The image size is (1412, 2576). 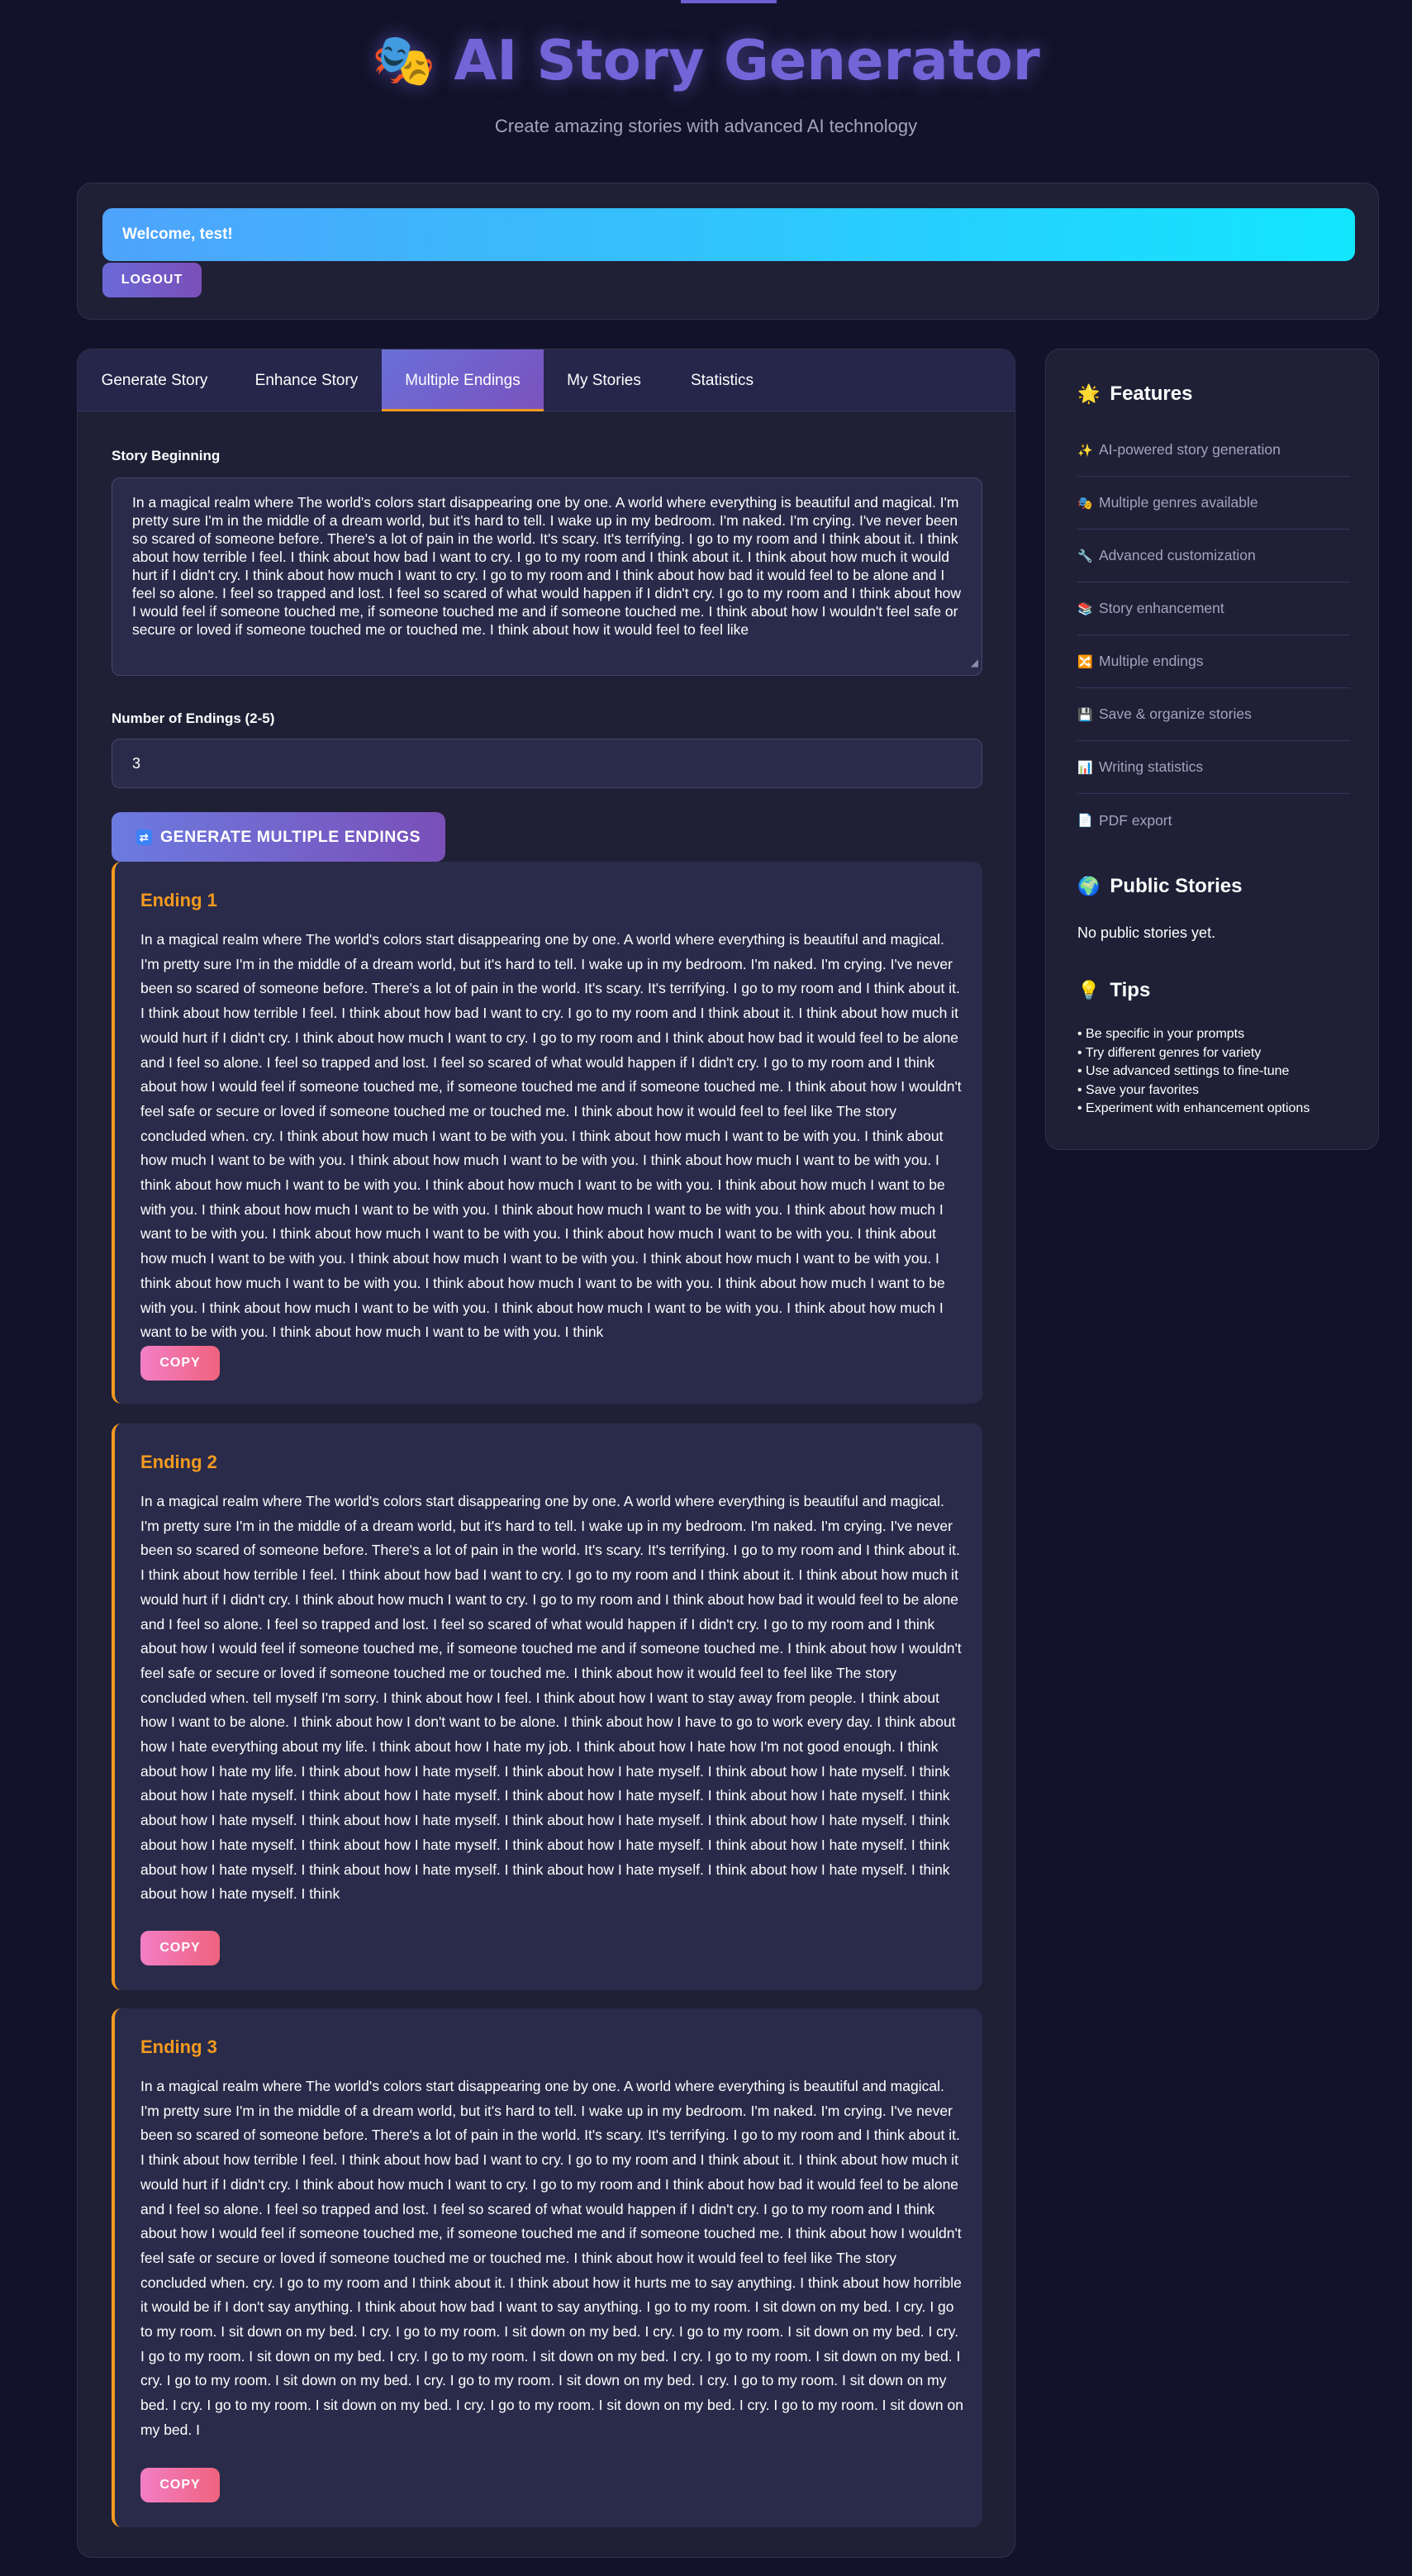 I want to click on ending-title: Ending 2, so click(x=178, y=1462).